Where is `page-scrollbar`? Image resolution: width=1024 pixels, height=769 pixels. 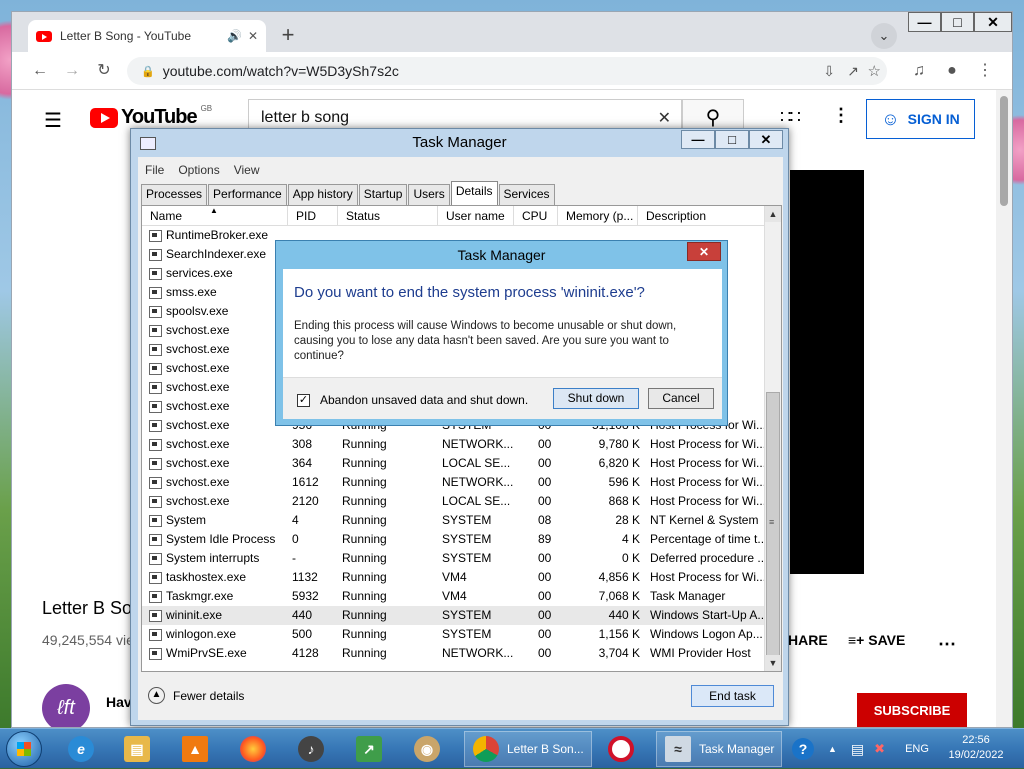
page-scrollbar is located at coordinates (1004, 408).